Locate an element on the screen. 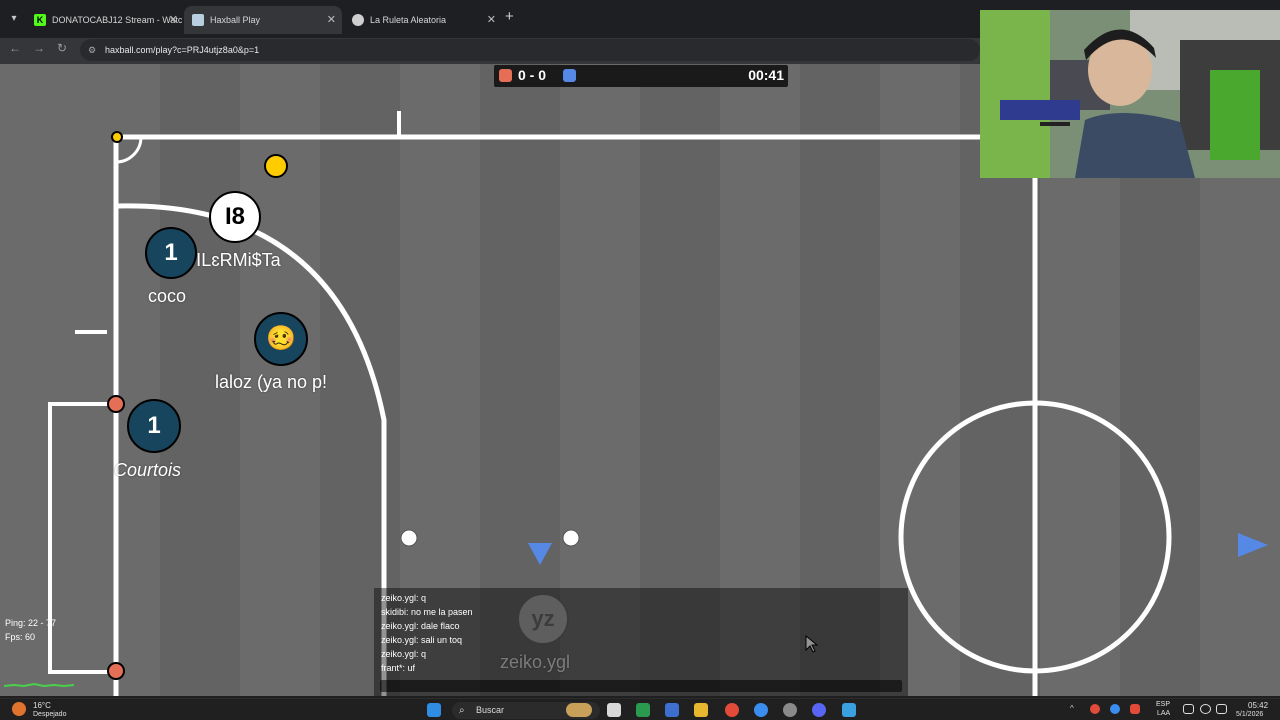 This screenshot has height=720, width=1280. clock-date: 5/1/2026 is located at coordinates (1249, 714).